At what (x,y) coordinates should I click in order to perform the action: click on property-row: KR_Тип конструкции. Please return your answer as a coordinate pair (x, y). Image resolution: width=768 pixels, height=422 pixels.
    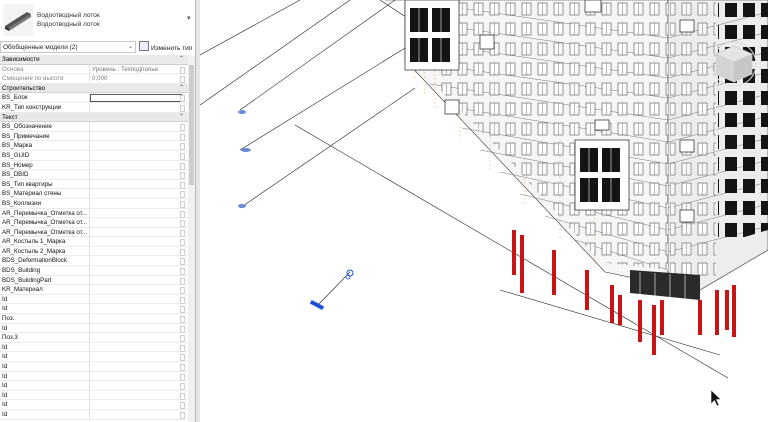
    Looking at the image, I should click on (94, 107).